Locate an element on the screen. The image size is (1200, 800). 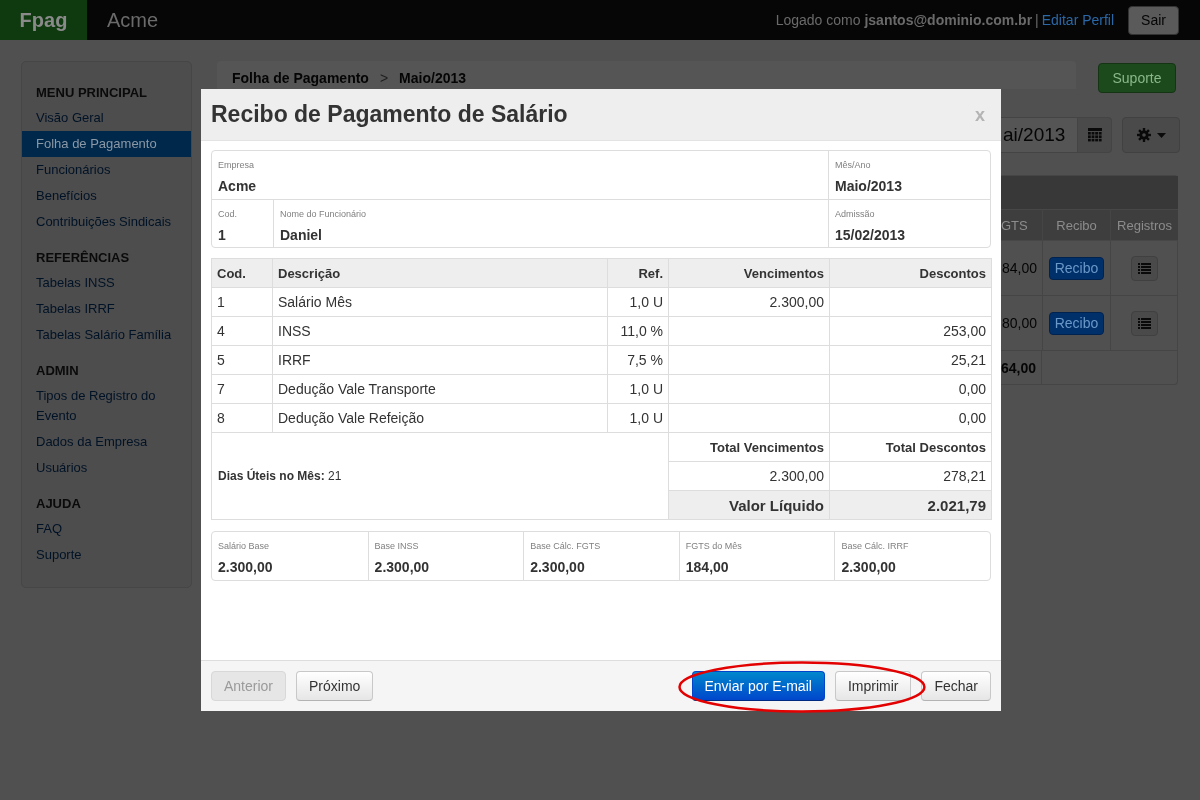
profile-link: Editar Perfil is located at coordinates (1078, 20).